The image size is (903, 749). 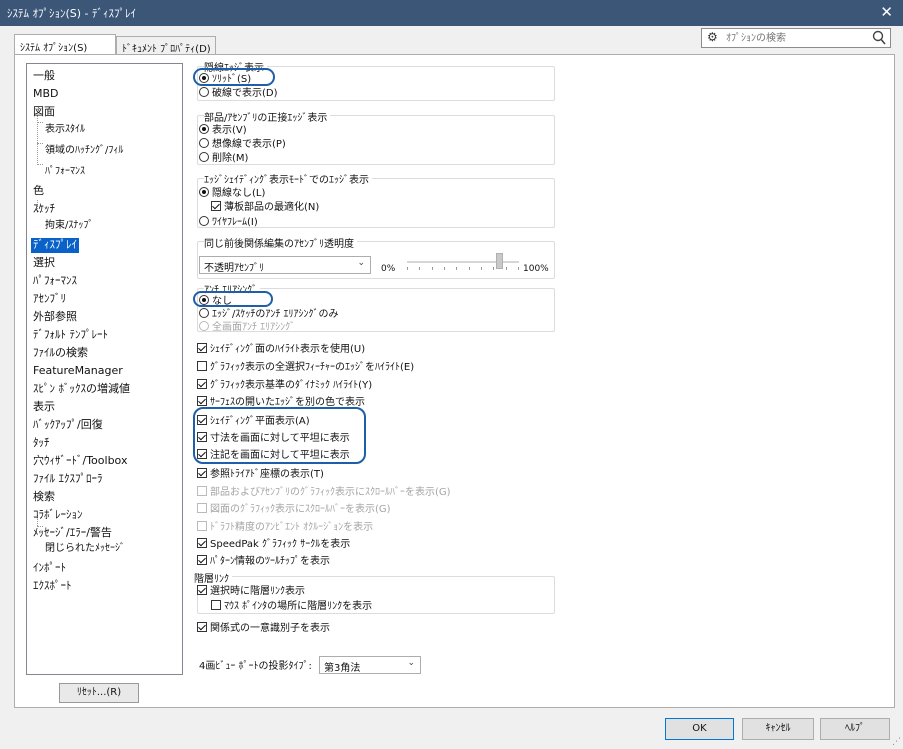 I want to click on combo-value: 不透明ｱｾﾝﾌﾞﾘ, so click(x=234, y=268).